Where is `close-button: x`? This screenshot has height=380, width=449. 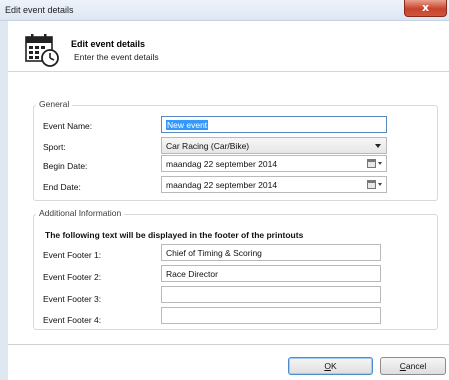 close-button: x is located at coordinates (425, 8).